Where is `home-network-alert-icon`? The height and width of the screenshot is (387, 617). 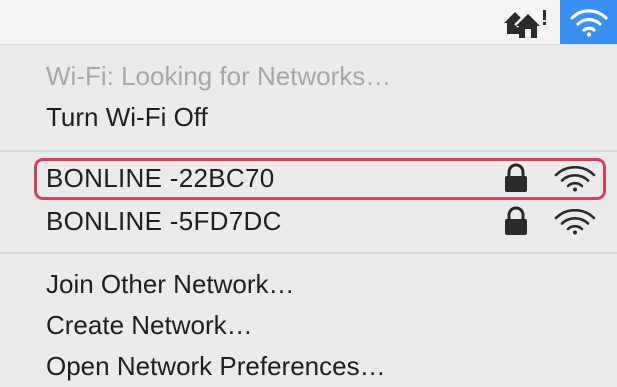
home-network-alert-icon is located at coordinates (526, 23).